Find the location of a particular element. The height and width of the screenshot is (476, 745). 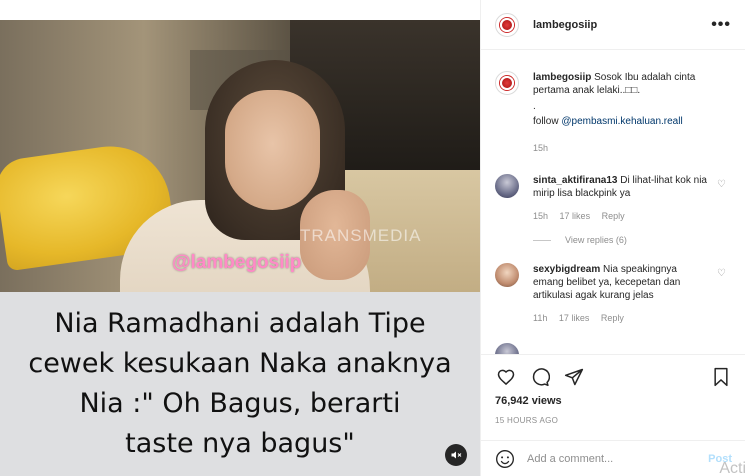

caption-line: cewek kesukaan Naka anaknya is located at coordinates (240, 363).